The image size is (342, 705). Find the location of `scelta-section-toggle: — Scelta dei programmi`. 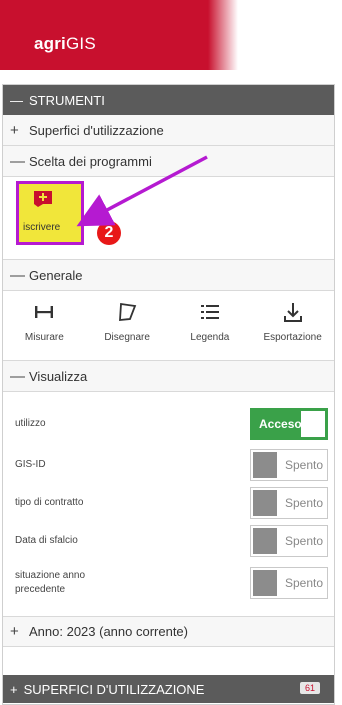

scelta-section-toggle: — Scelta dei programmi is located at coordinates (168, 161).